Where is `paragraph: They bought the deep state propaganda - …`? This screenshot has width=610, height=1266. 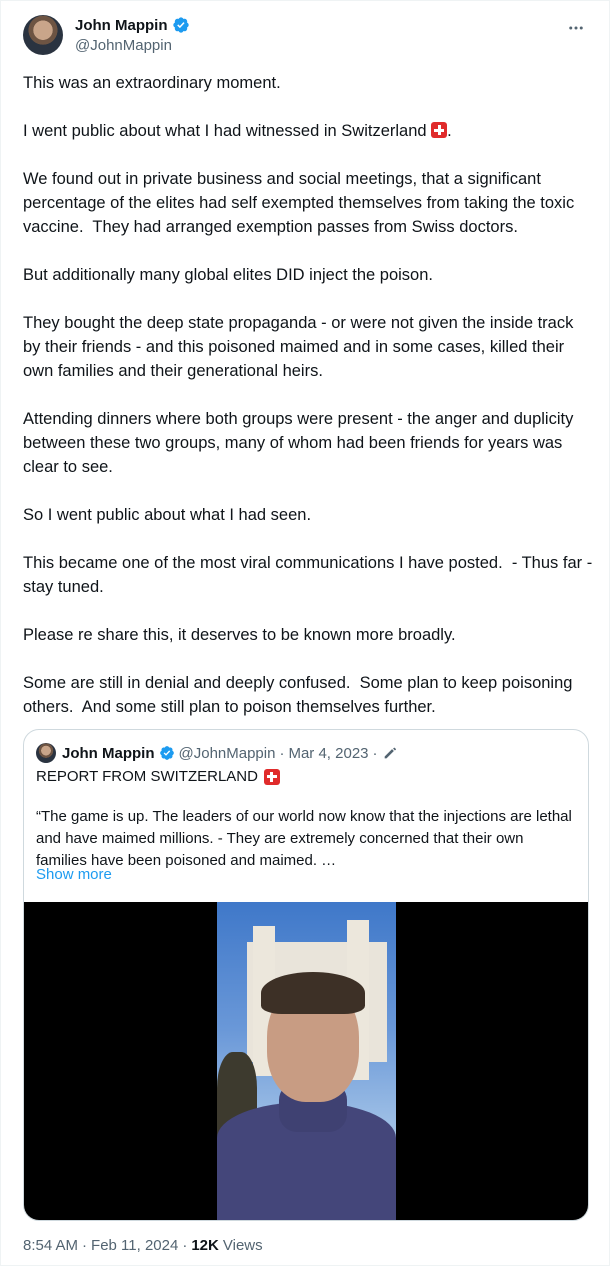
paragraph: They bought the deep state propaganda - … is located at coordinates (300, 347).